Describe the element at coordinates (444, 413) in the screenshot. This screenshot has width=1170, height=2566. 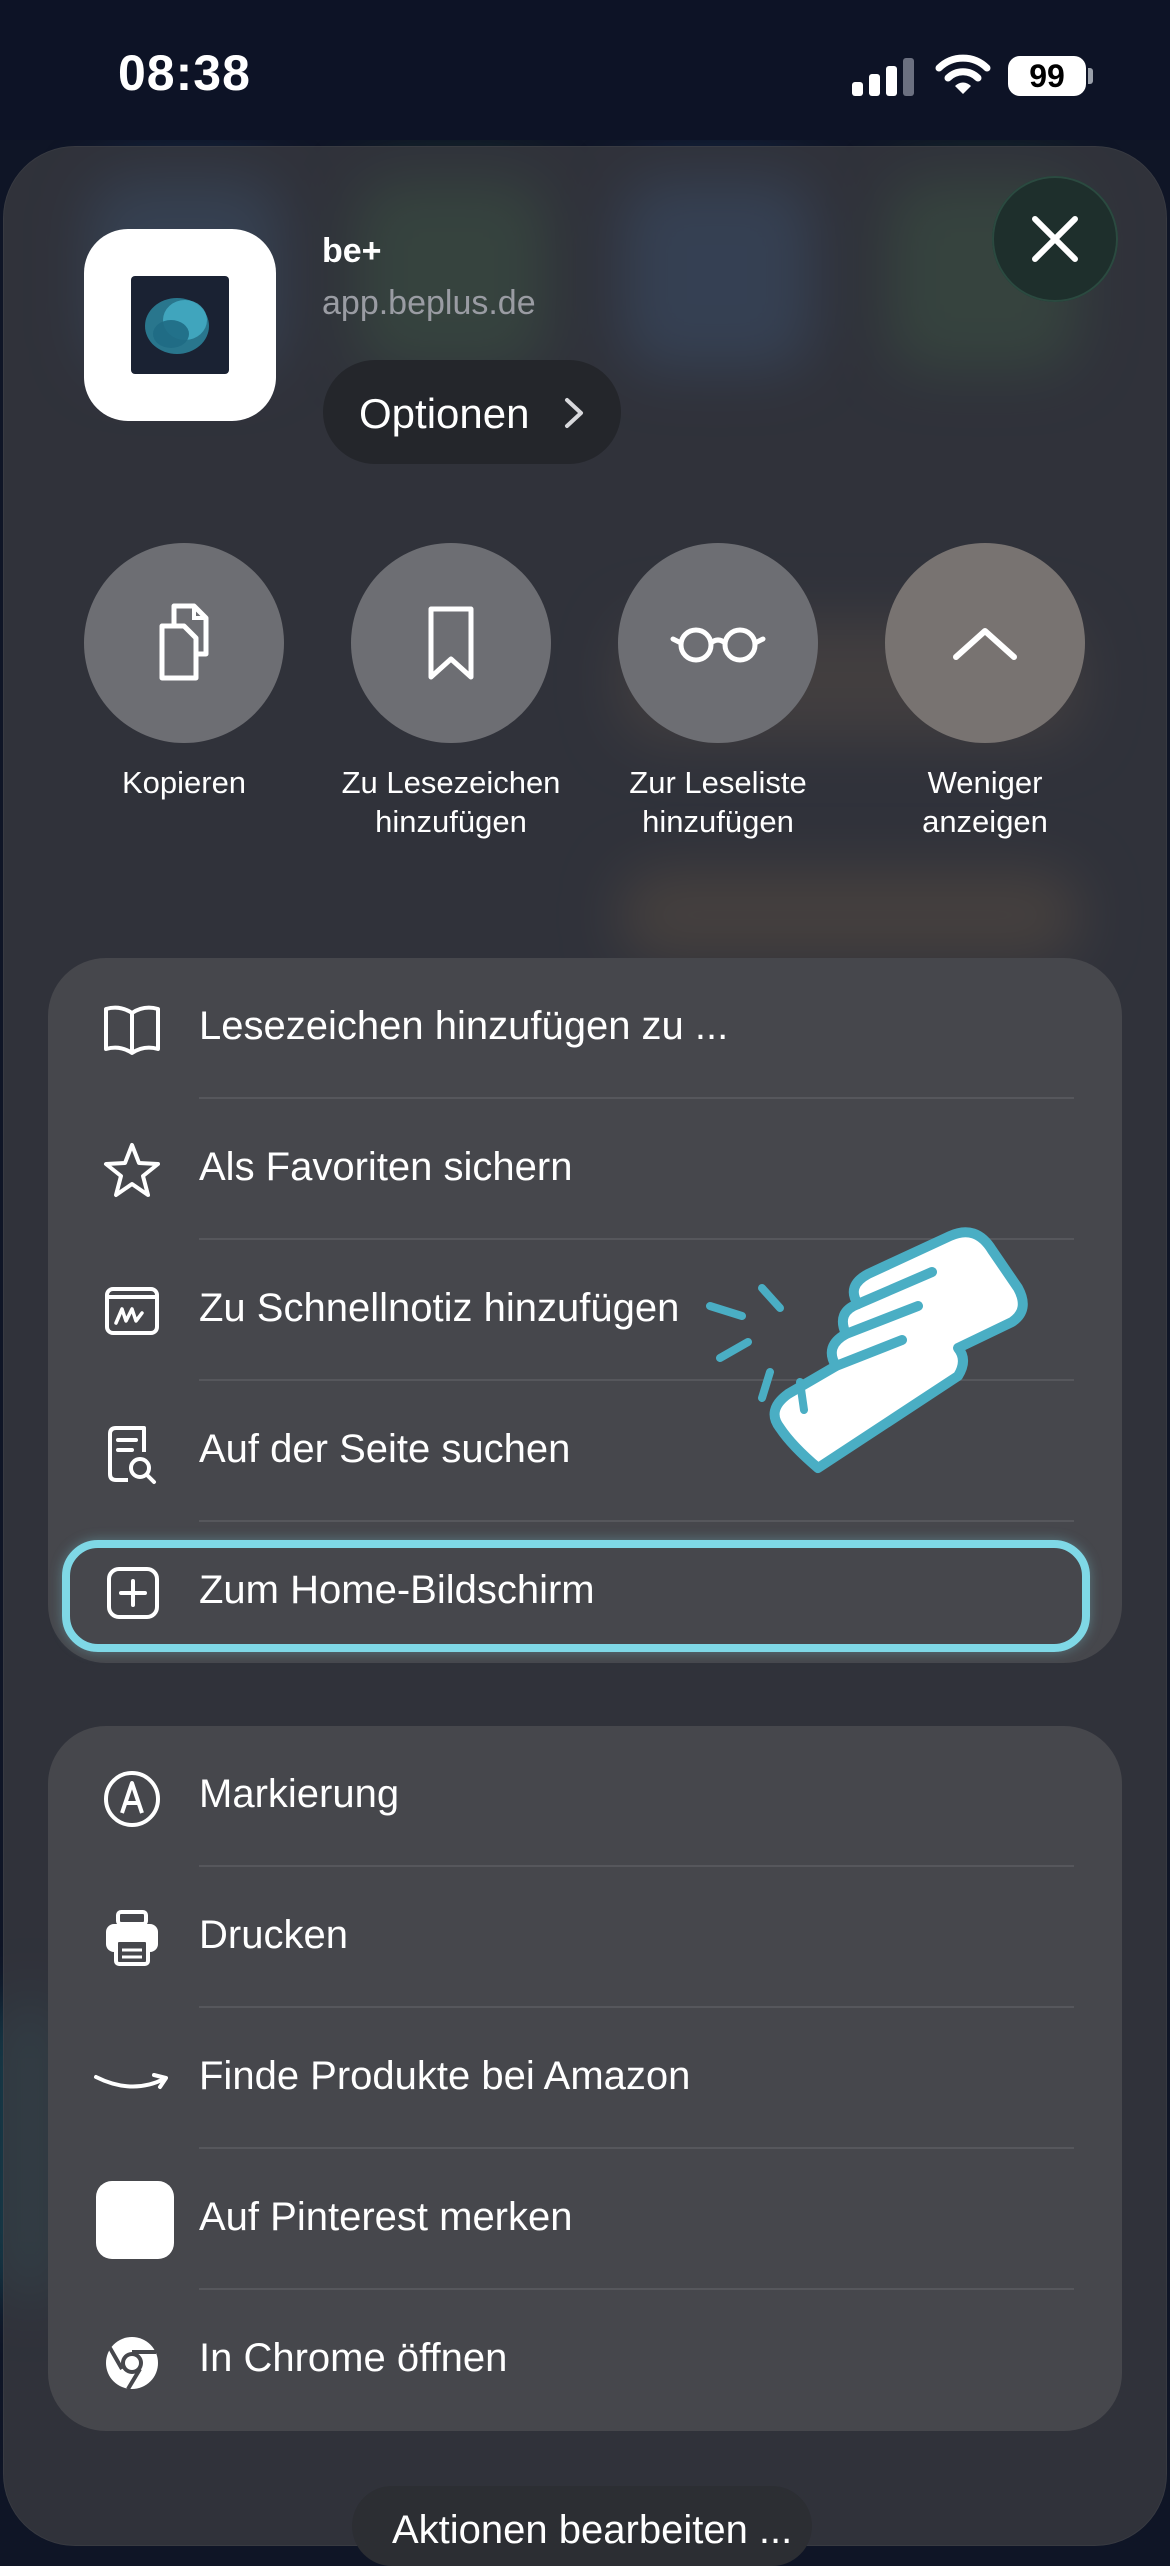
I see `options-label: Optionen` at that location.